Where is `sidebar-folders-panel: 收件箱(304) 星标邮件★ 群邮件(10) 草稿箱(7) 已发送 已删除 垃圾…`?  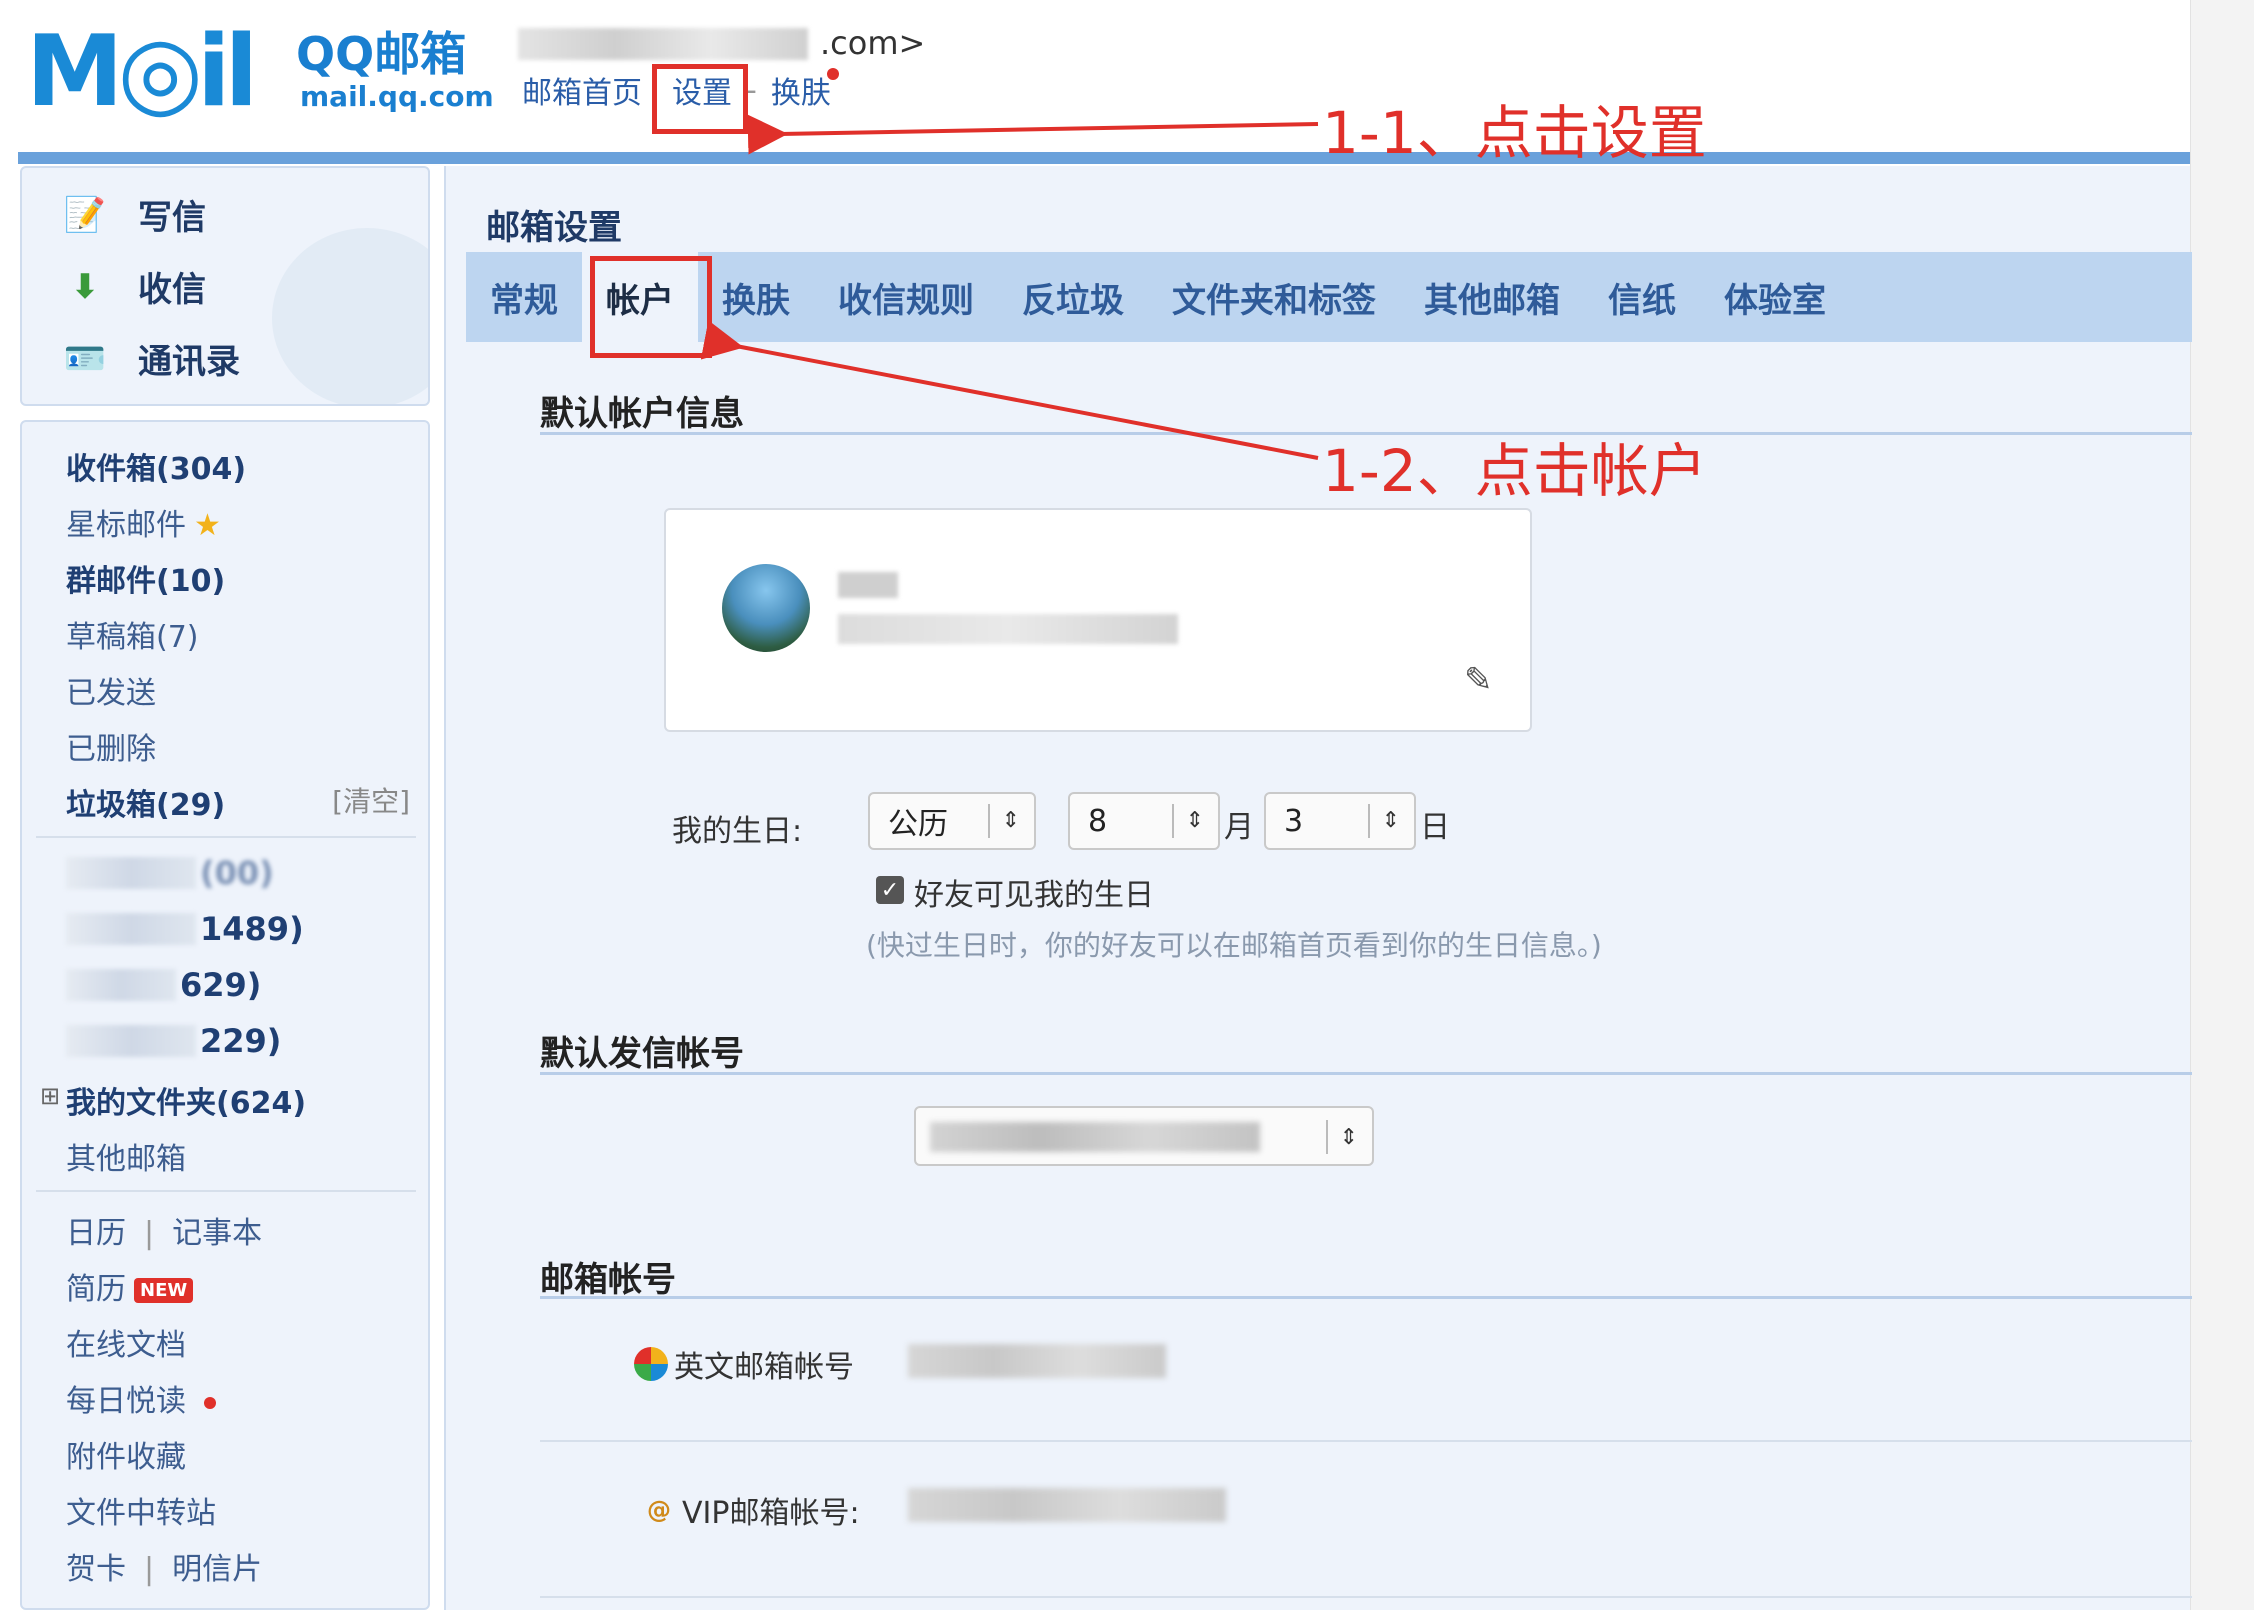 sidebar-folders-panel: 收件箱(304) 星标邮件★ 群邮件(10) 草稿箱(7) 已发送 已删除 垃圾… is located at coordinates (225, 1015).